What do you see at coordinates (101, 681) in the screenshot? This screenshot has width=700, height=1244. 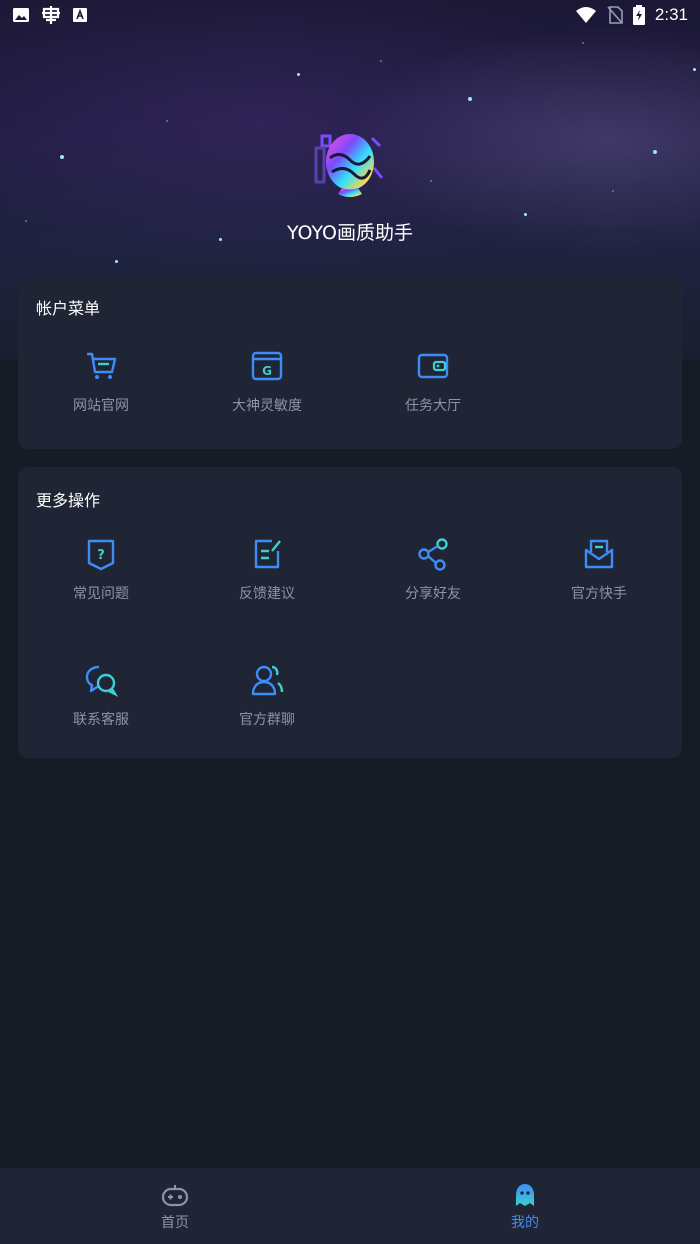 I see `chat-bubbles-icon` at bounding box center [101, 681].